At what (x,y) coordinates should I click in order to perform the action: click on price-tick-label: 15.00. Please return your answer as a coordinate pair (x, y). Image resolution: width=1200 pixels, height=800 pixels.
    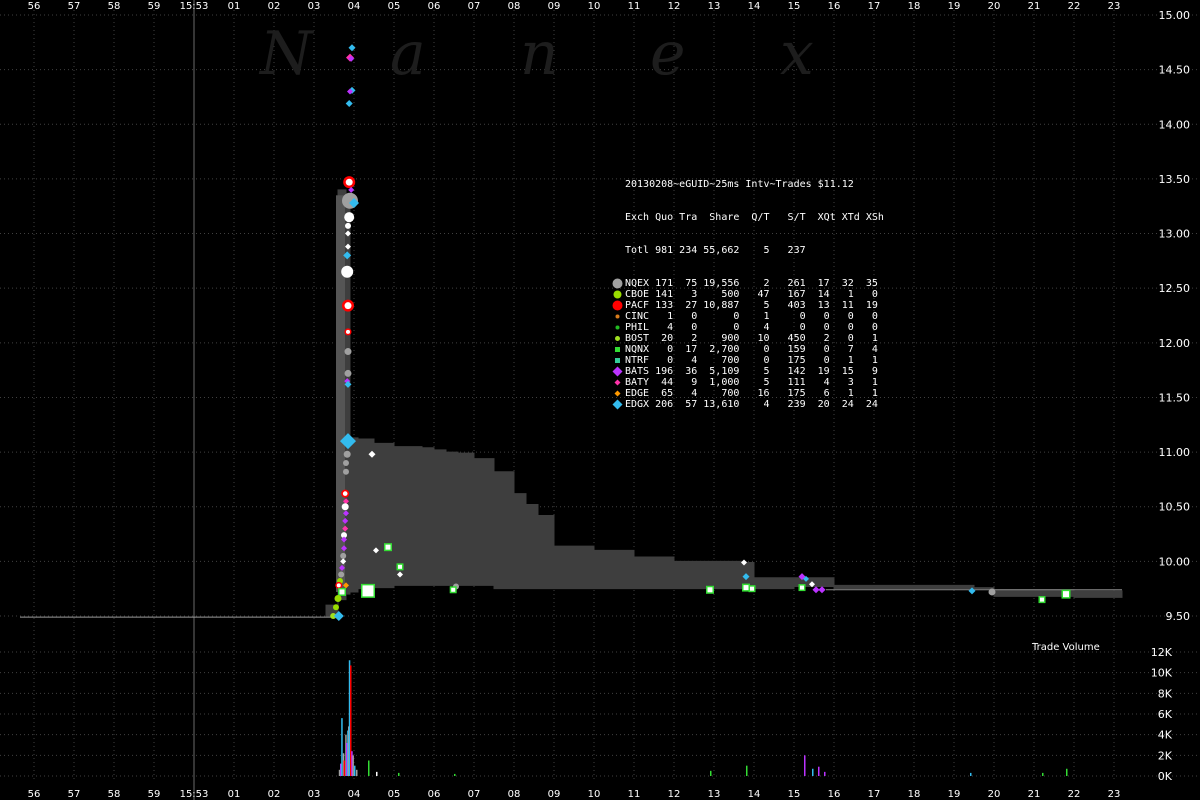
    Looking at the image, I should click on (1175, 15).